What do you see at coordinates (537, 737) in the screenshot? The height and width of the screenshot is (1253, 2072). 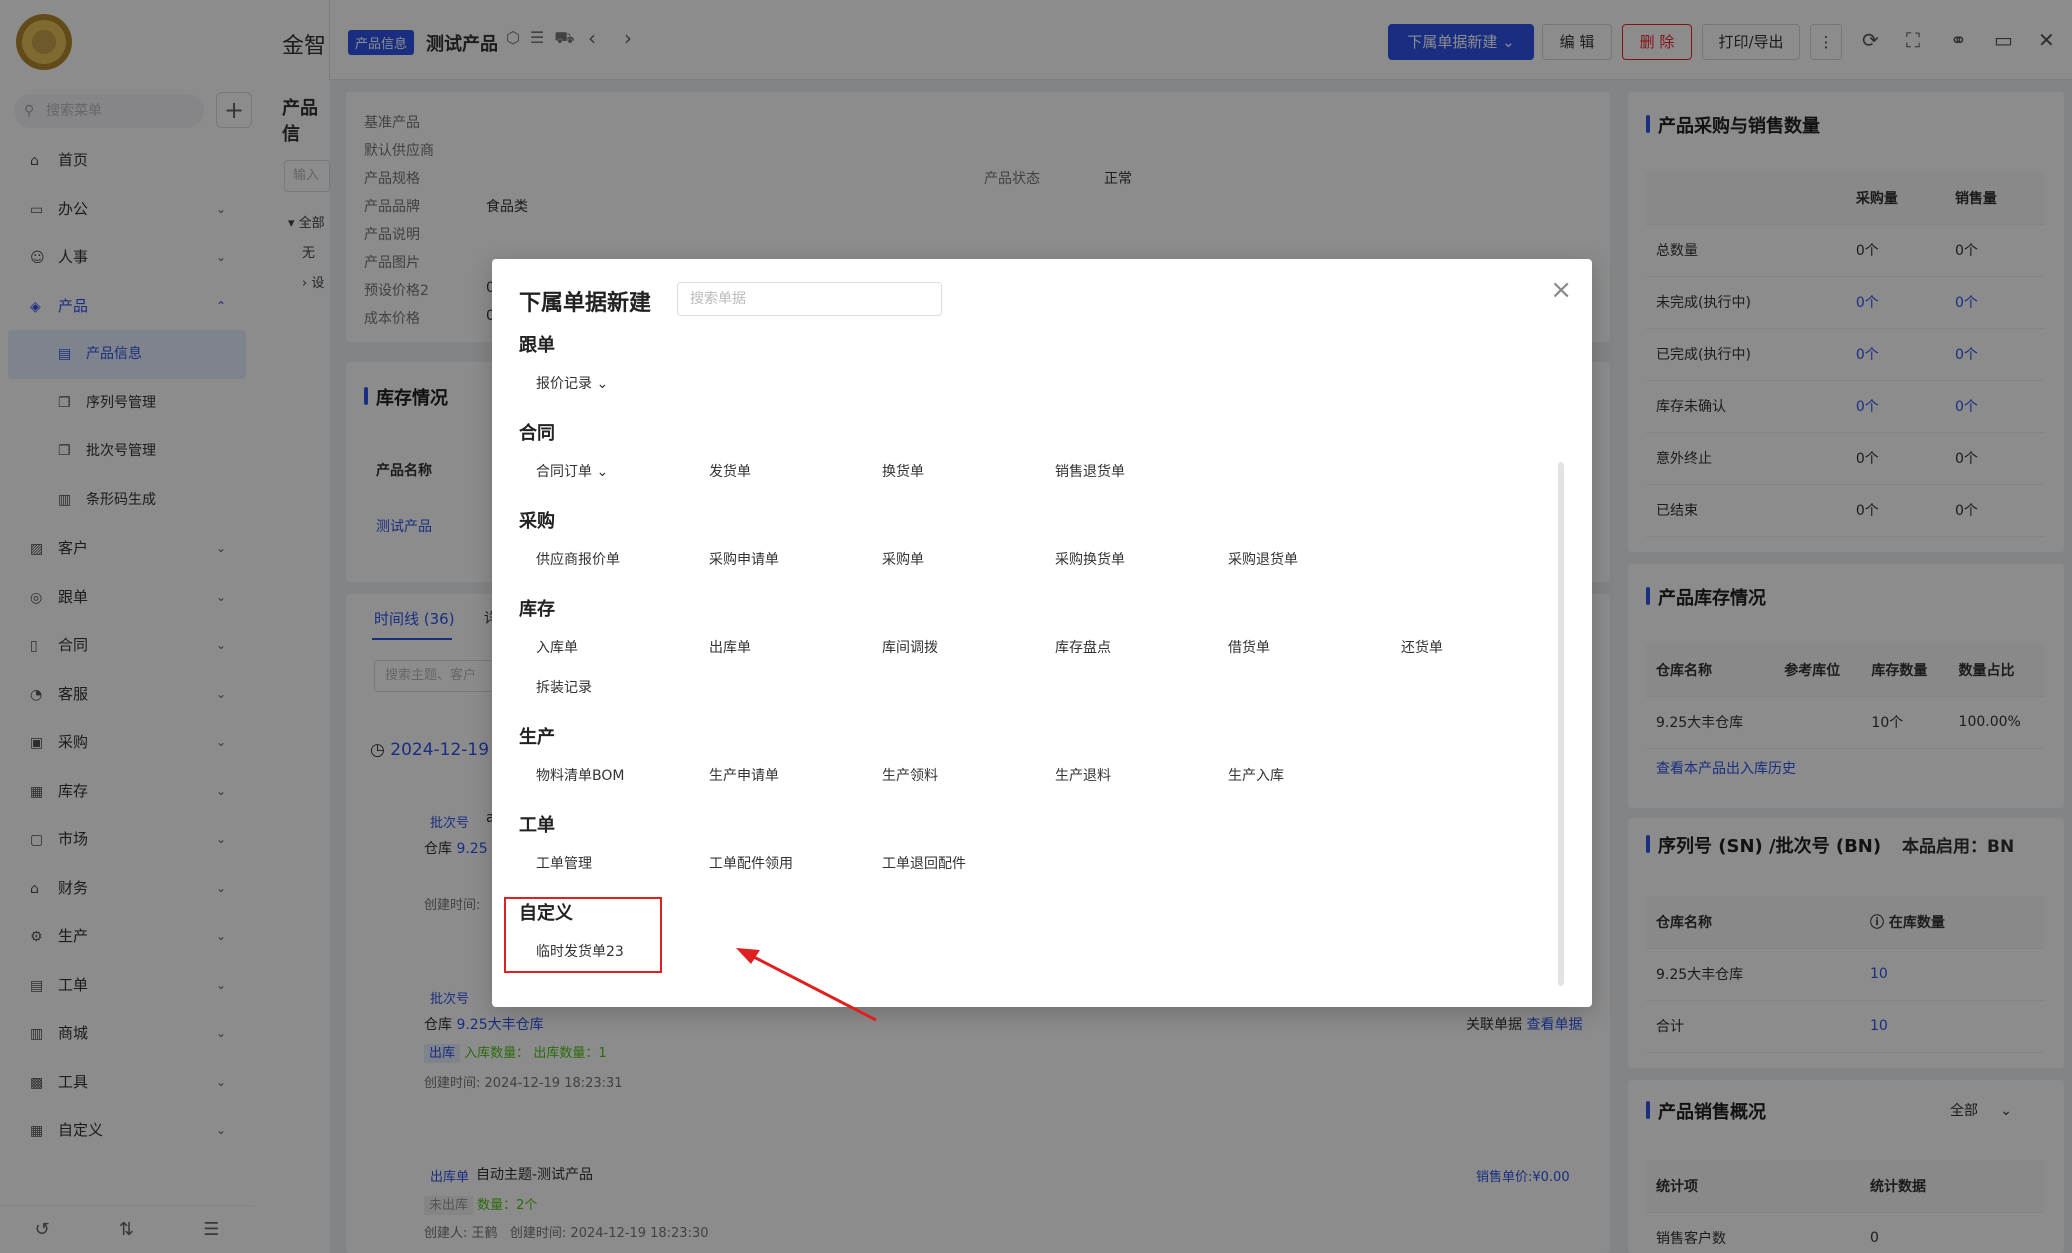 I see `group-title-production: 生产` at bounding box center [537, 737].